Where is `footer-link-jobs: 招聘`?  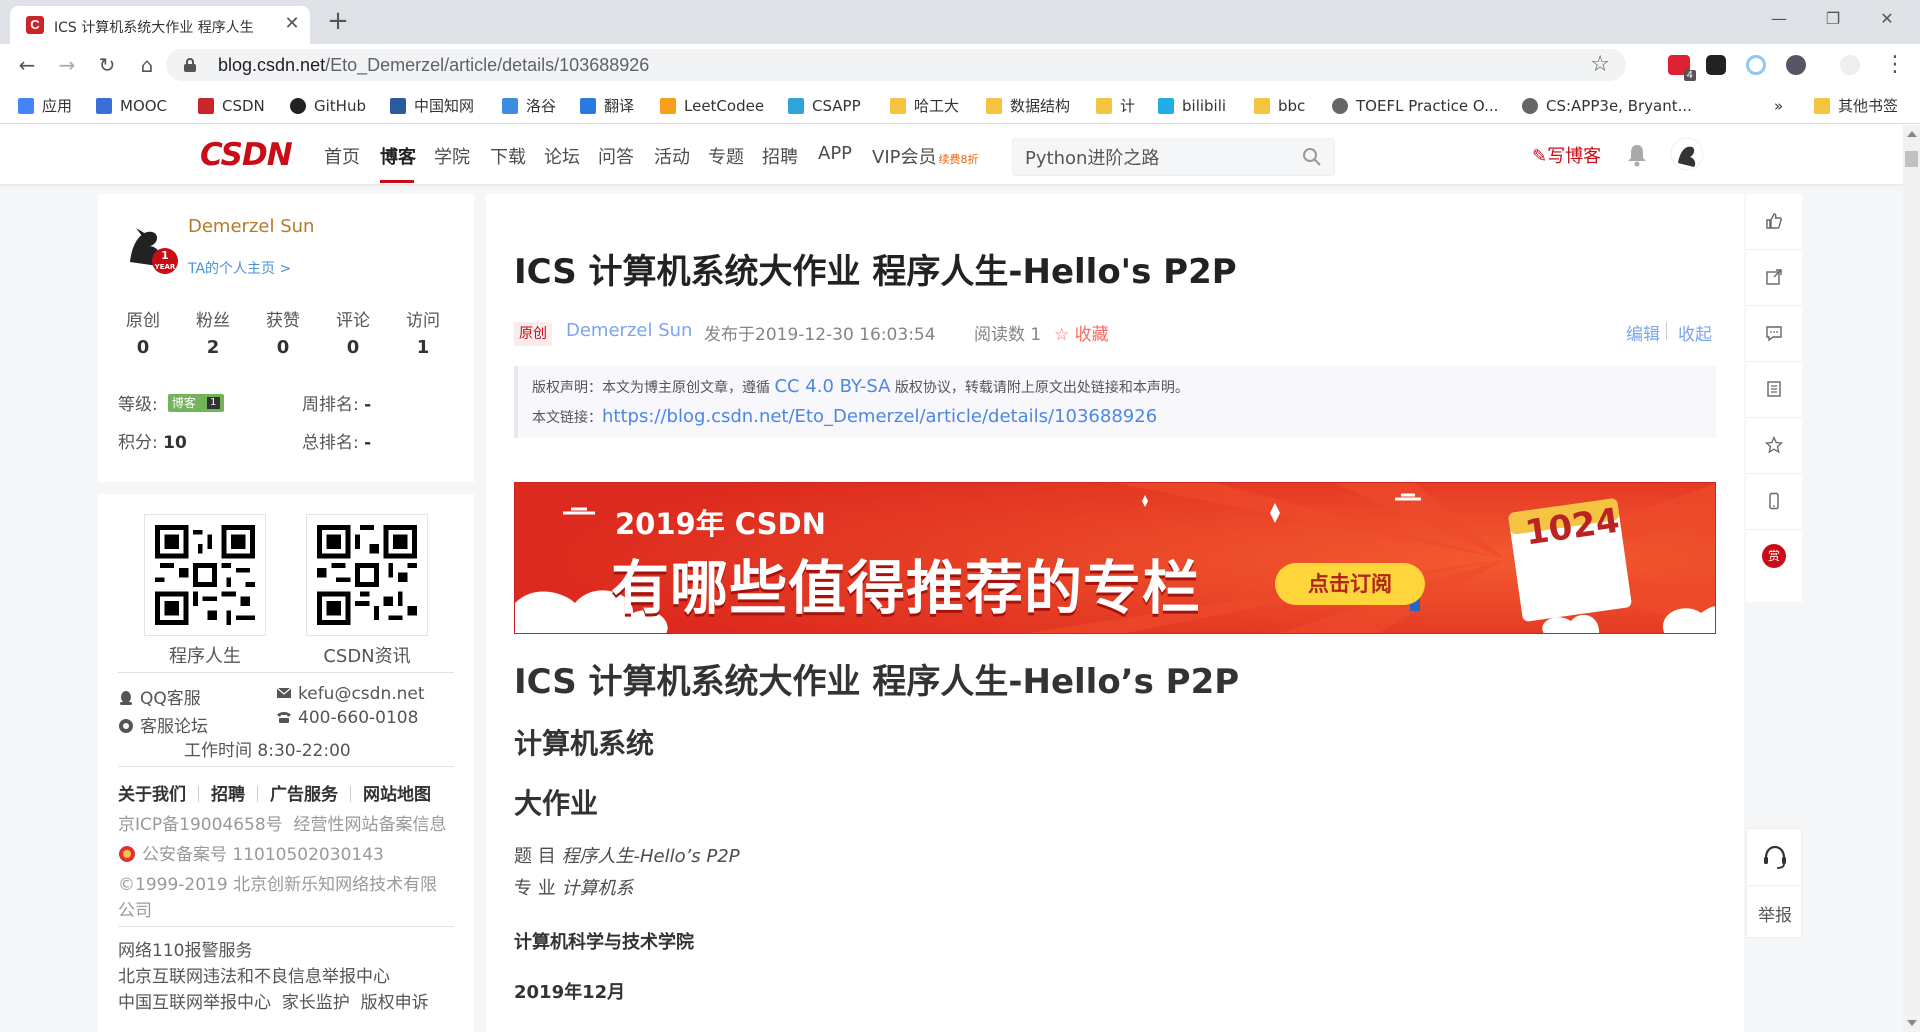 footer-link-jobs: 招聘 is located at coordinates (228, 795).